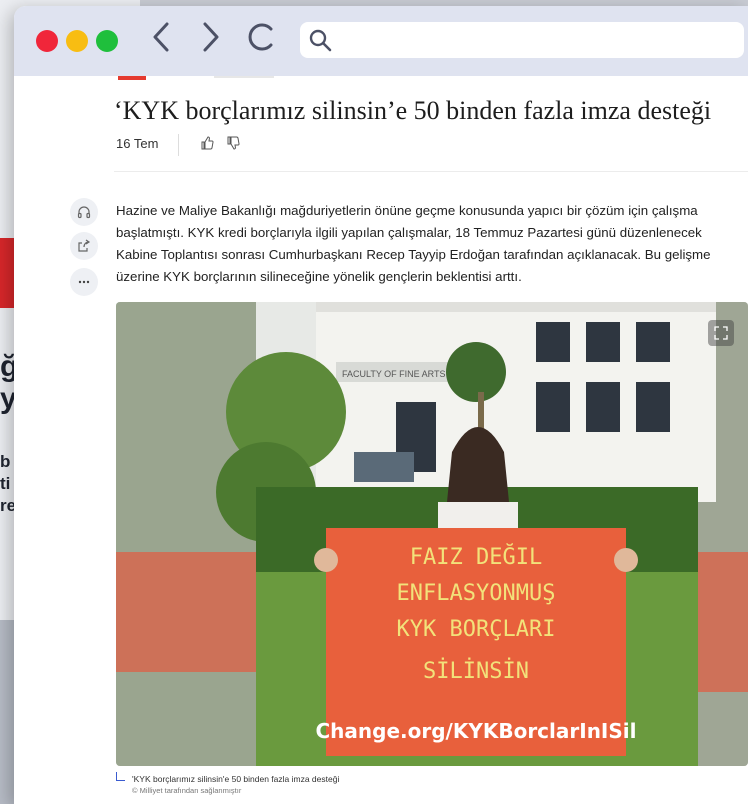 The height and width of the screenshot is (804, 748). Describe the element at coordinates (394, 374) in the screenshot. I see `building-sign-text: FACULTY OF FINE ARTS` at that location.